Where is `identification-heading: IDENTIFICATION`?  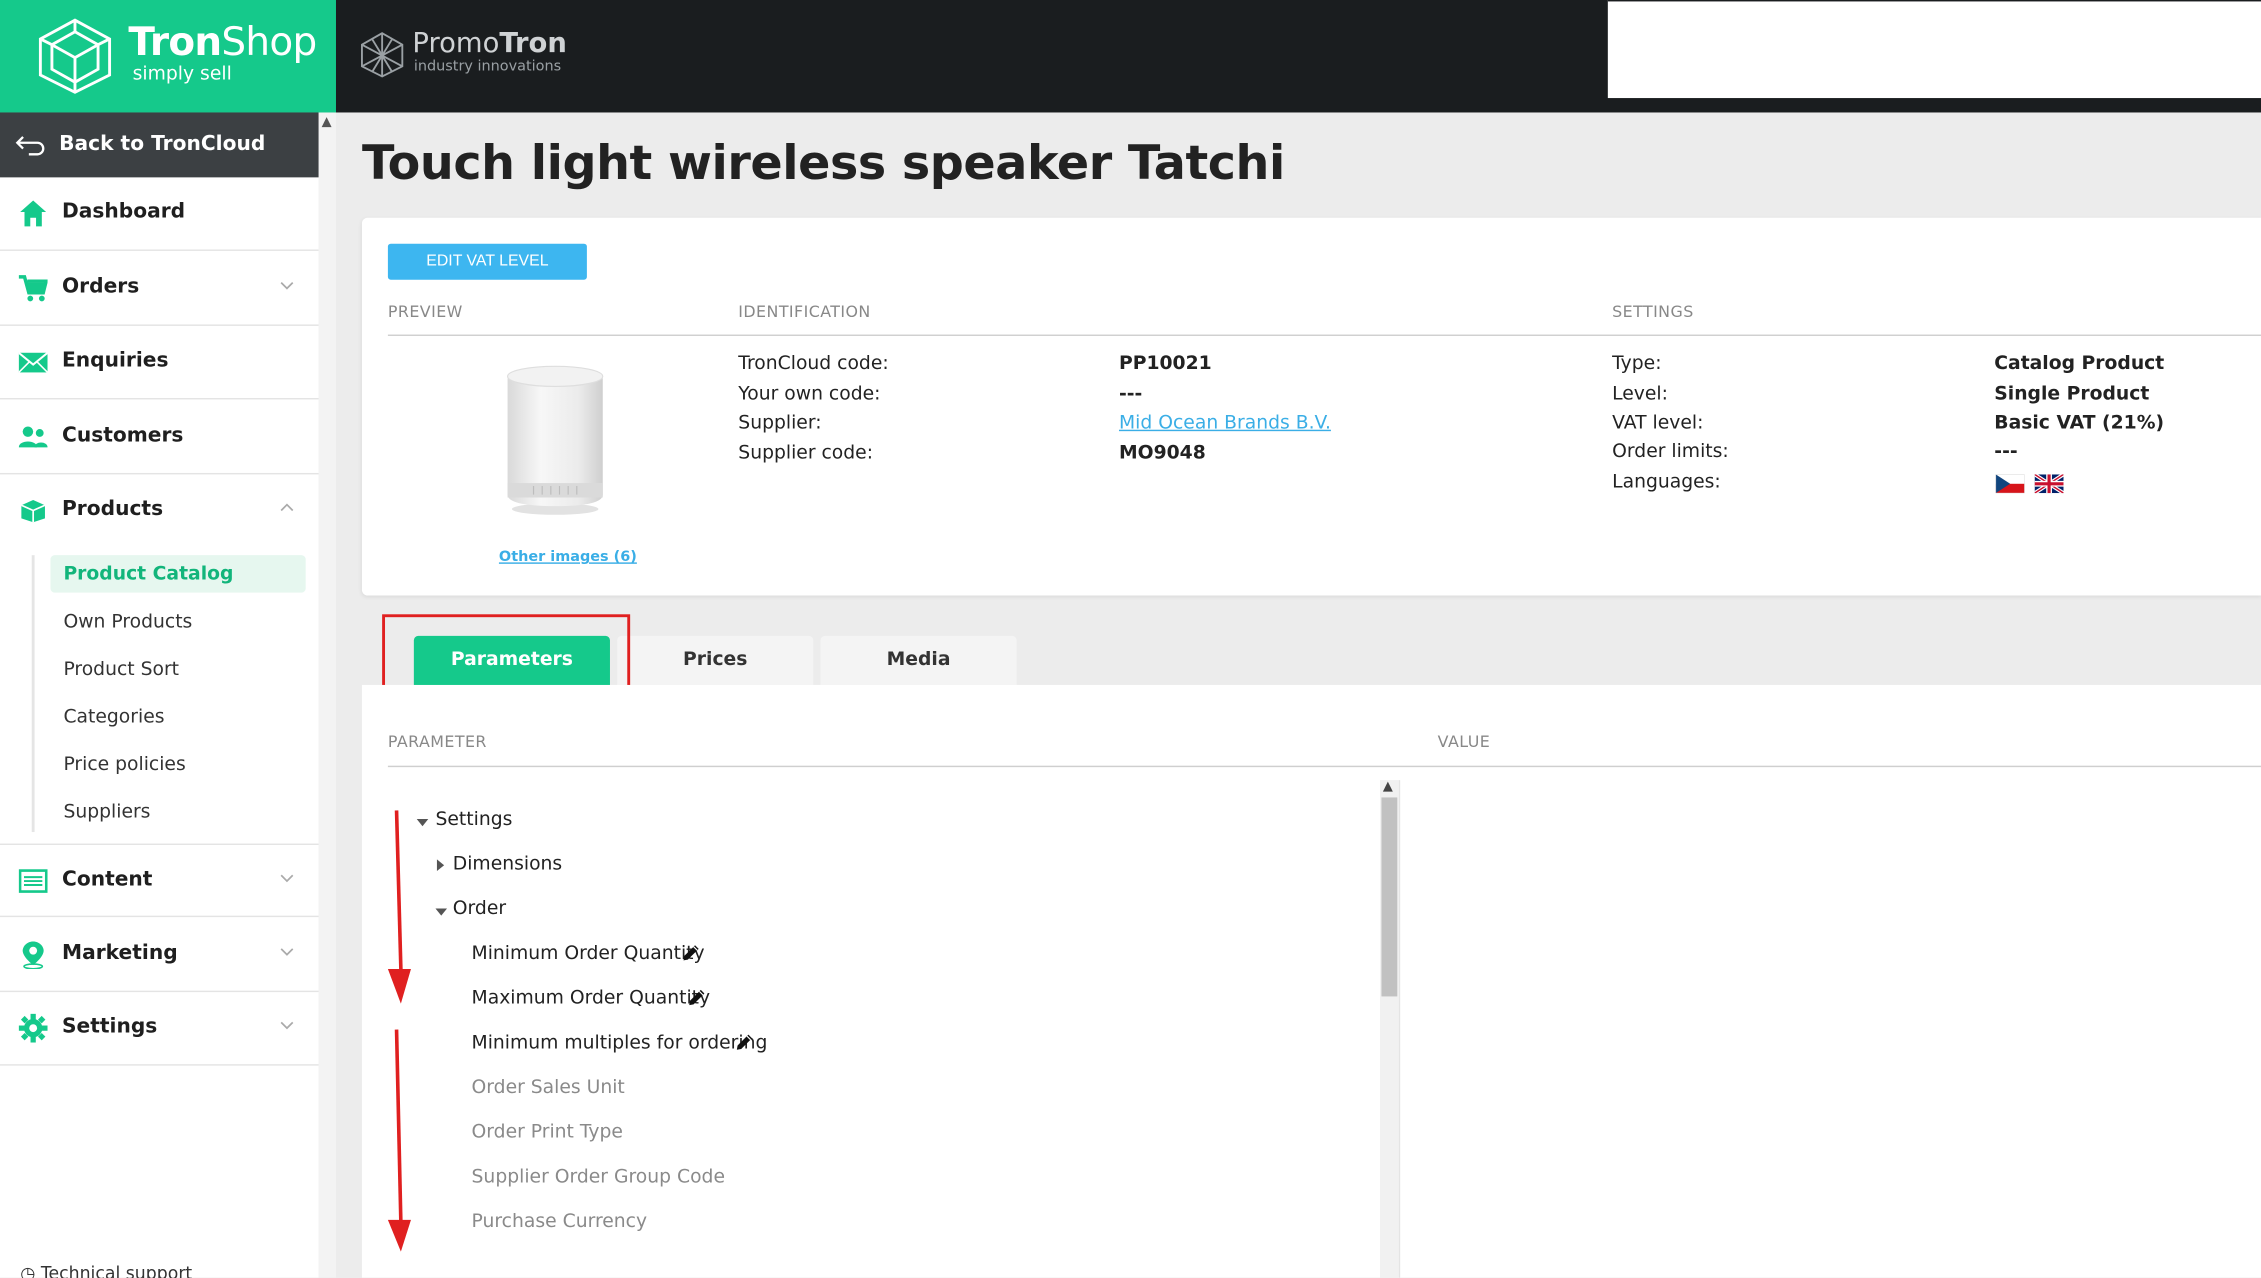
identification-heading: IDENTIFICATION is located at coordinates (804, 312).